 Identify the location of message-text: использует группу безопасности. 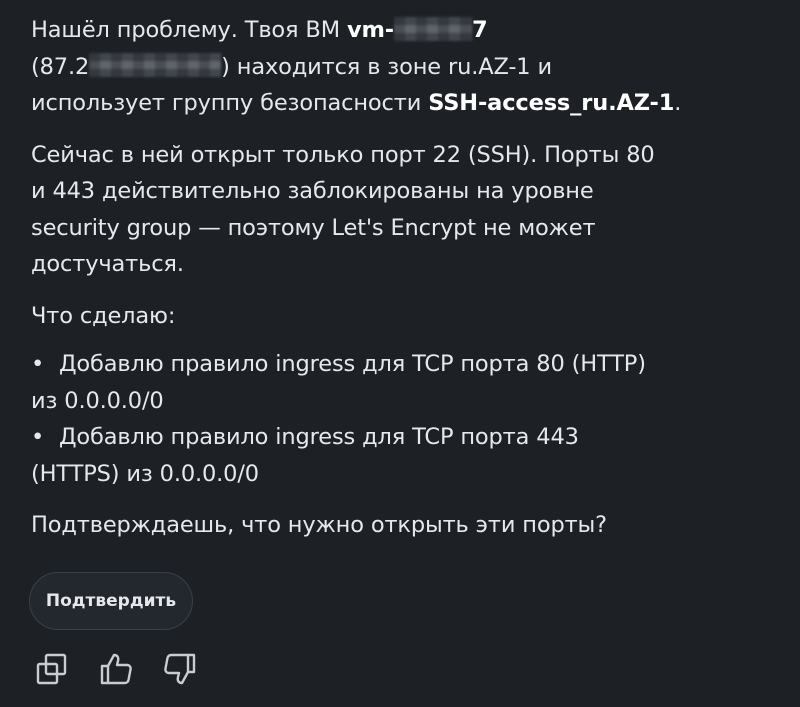
(230, 103).